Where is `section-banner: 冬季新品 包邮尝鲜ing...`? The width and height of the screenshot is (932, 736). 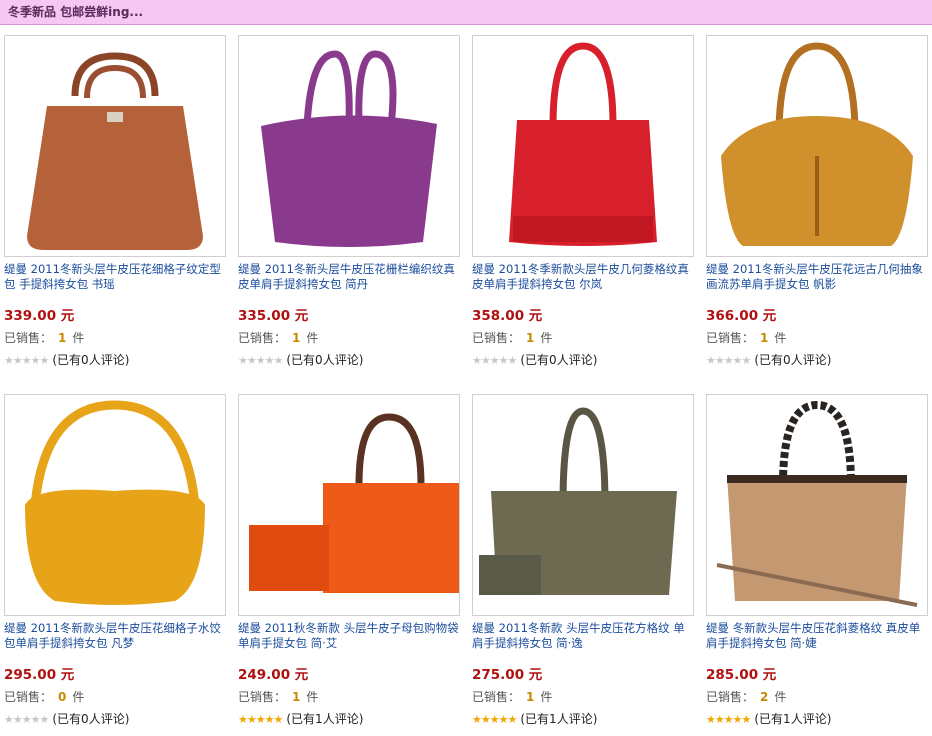
section-banner: 冬季新品 包邮尝鲜ing... is located at coordinates (466, 12).